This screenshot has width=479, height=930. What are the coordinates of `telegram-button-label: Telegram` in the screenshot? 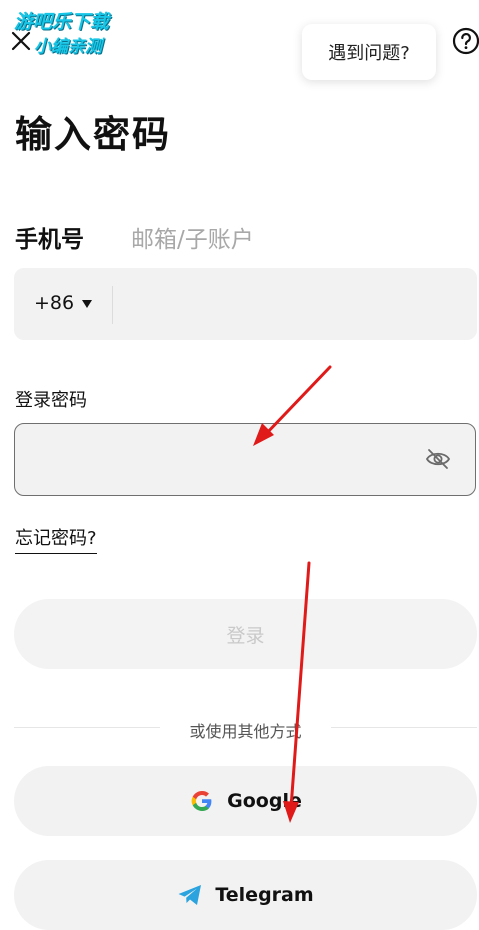 It's located at (264, 895).